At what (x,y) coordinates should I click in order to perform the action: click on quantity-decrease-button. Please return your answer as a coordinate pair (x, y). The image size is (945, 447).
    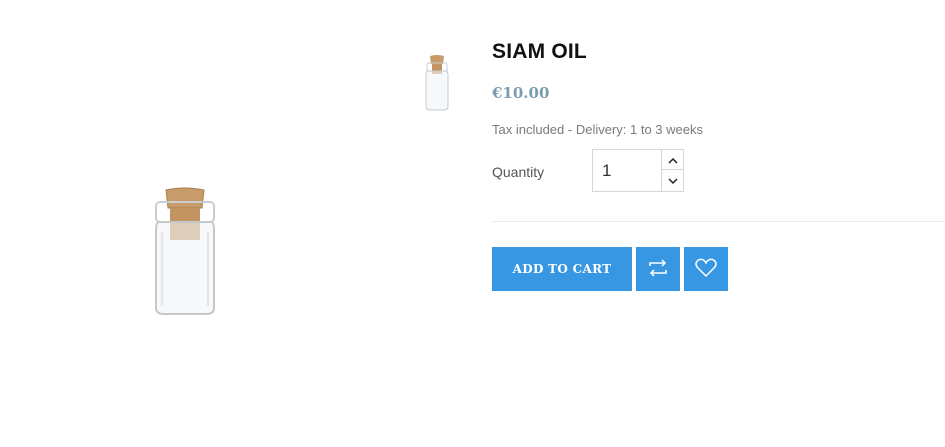
    Looking at the image, I should click on (672, 180).